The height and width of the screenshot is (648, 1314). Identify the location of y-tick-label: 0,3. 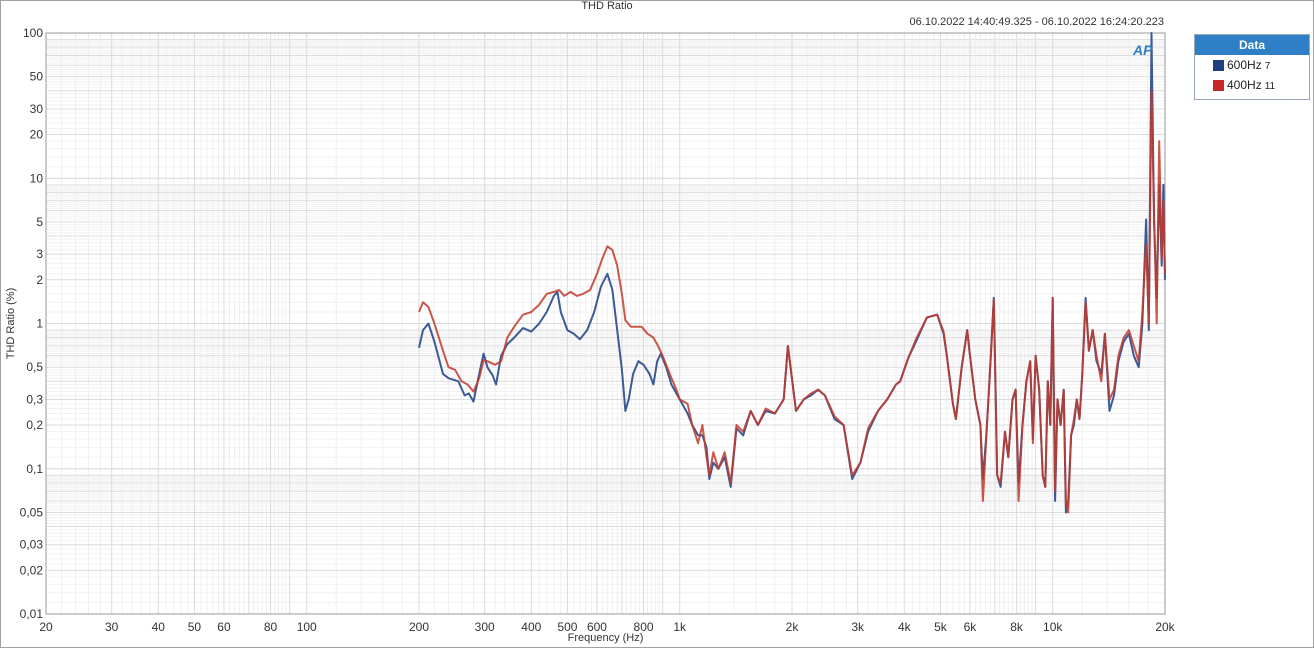
(34, 399).